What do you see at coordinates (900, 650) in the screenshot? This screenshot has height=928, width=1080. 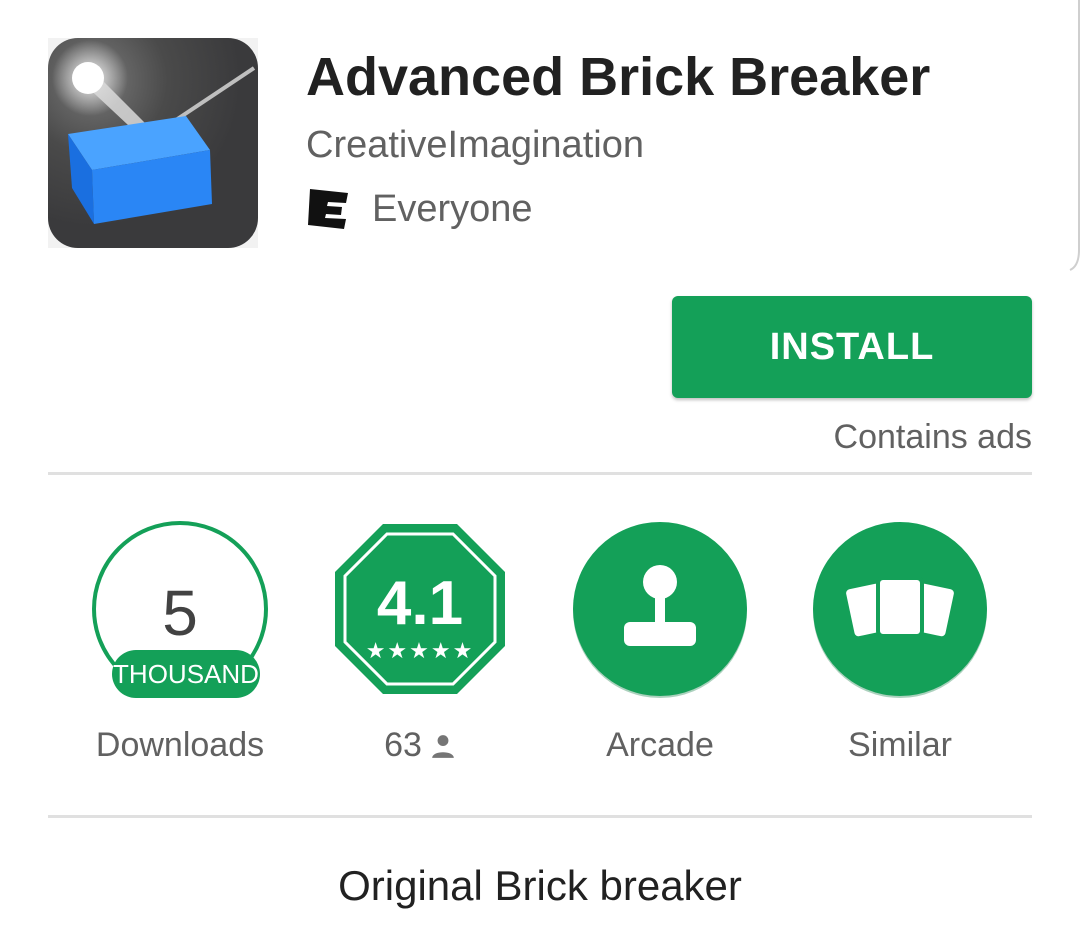 I see `stat-similar: Similar` at bounding box center [900, 650].